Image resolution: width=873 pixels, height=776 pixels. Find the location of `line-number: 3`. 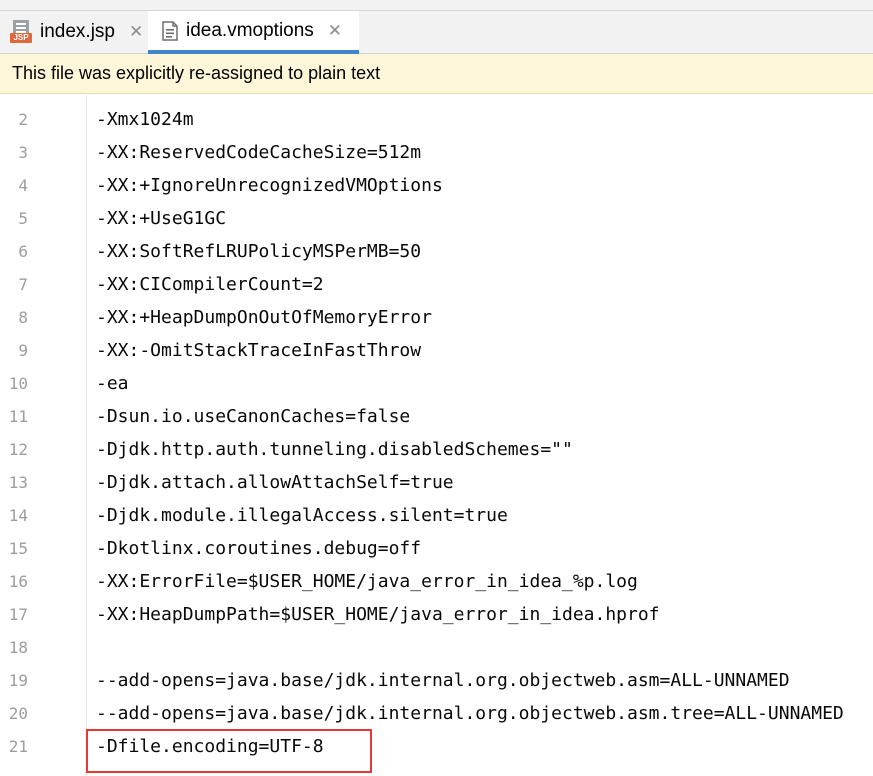

line-number: 3 is located at coordinates (23, 152).